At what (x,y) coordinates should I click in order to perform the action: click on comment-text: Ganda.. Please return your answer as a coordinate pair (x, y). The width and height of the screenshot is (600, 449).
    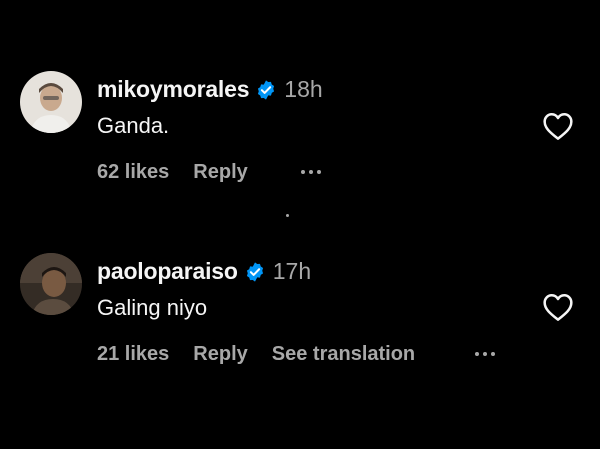
    Looking at the image, I should click on (133, 125).